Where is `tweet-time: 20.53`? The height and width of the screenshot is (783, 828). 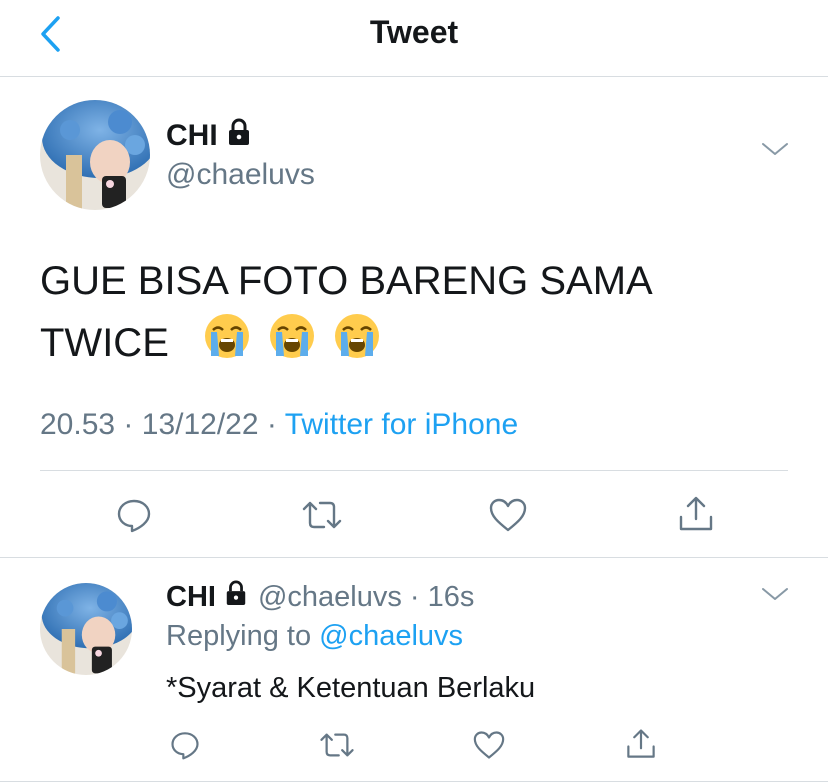
tweet-time: 20.53 is located at coordinates (78, 424).